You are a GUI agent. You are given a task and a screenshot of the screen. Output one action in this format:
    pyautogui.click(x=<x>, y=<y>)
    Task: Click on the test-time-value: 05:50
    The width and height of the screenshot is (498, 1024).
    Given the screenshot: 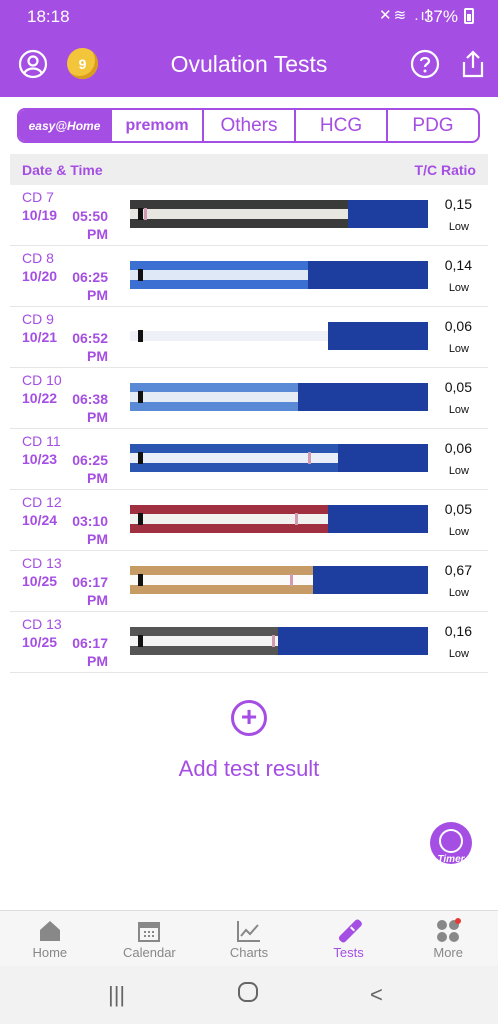 What is the action you would take?
    pyautogui.click(x=90, y=216)
    